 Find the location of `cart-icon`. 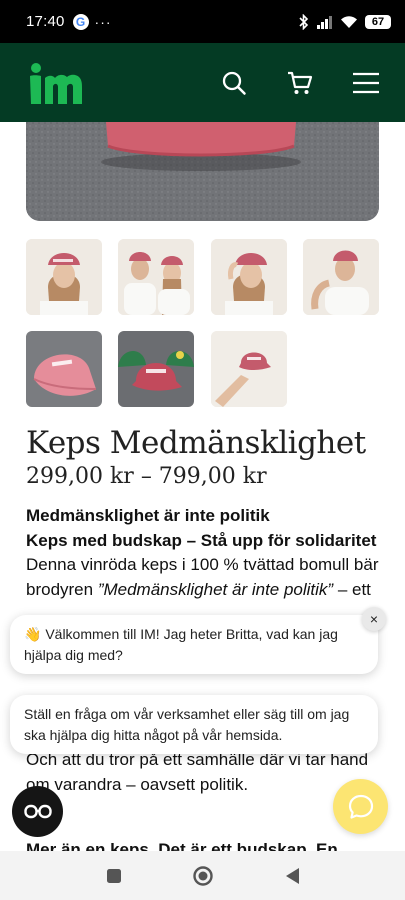

cart-icon is located at coordinates (300, 83).